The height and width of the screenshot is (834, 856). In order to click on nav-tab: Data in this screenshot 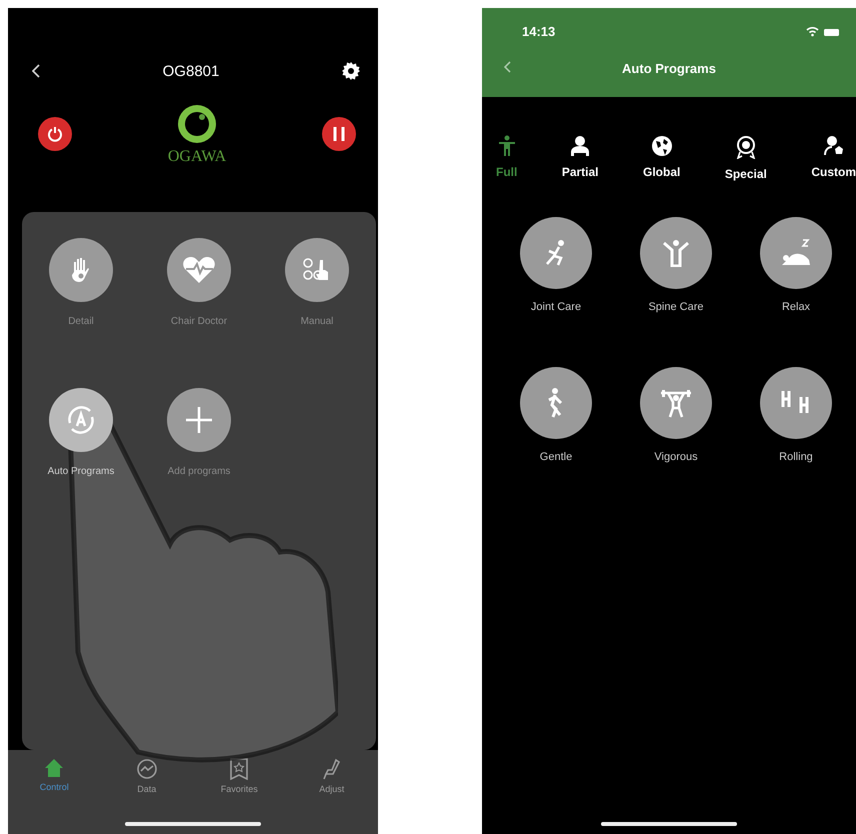, I will do `click(146, 780)`.